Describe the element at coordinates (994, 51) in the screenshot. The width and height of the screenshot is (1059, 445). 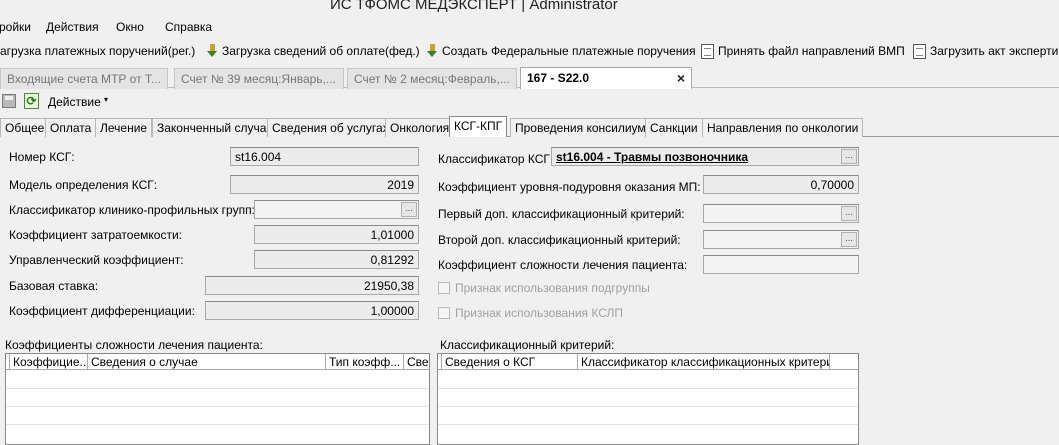
I see `toolbar-label: Загрузить акт эксперти` at that location.